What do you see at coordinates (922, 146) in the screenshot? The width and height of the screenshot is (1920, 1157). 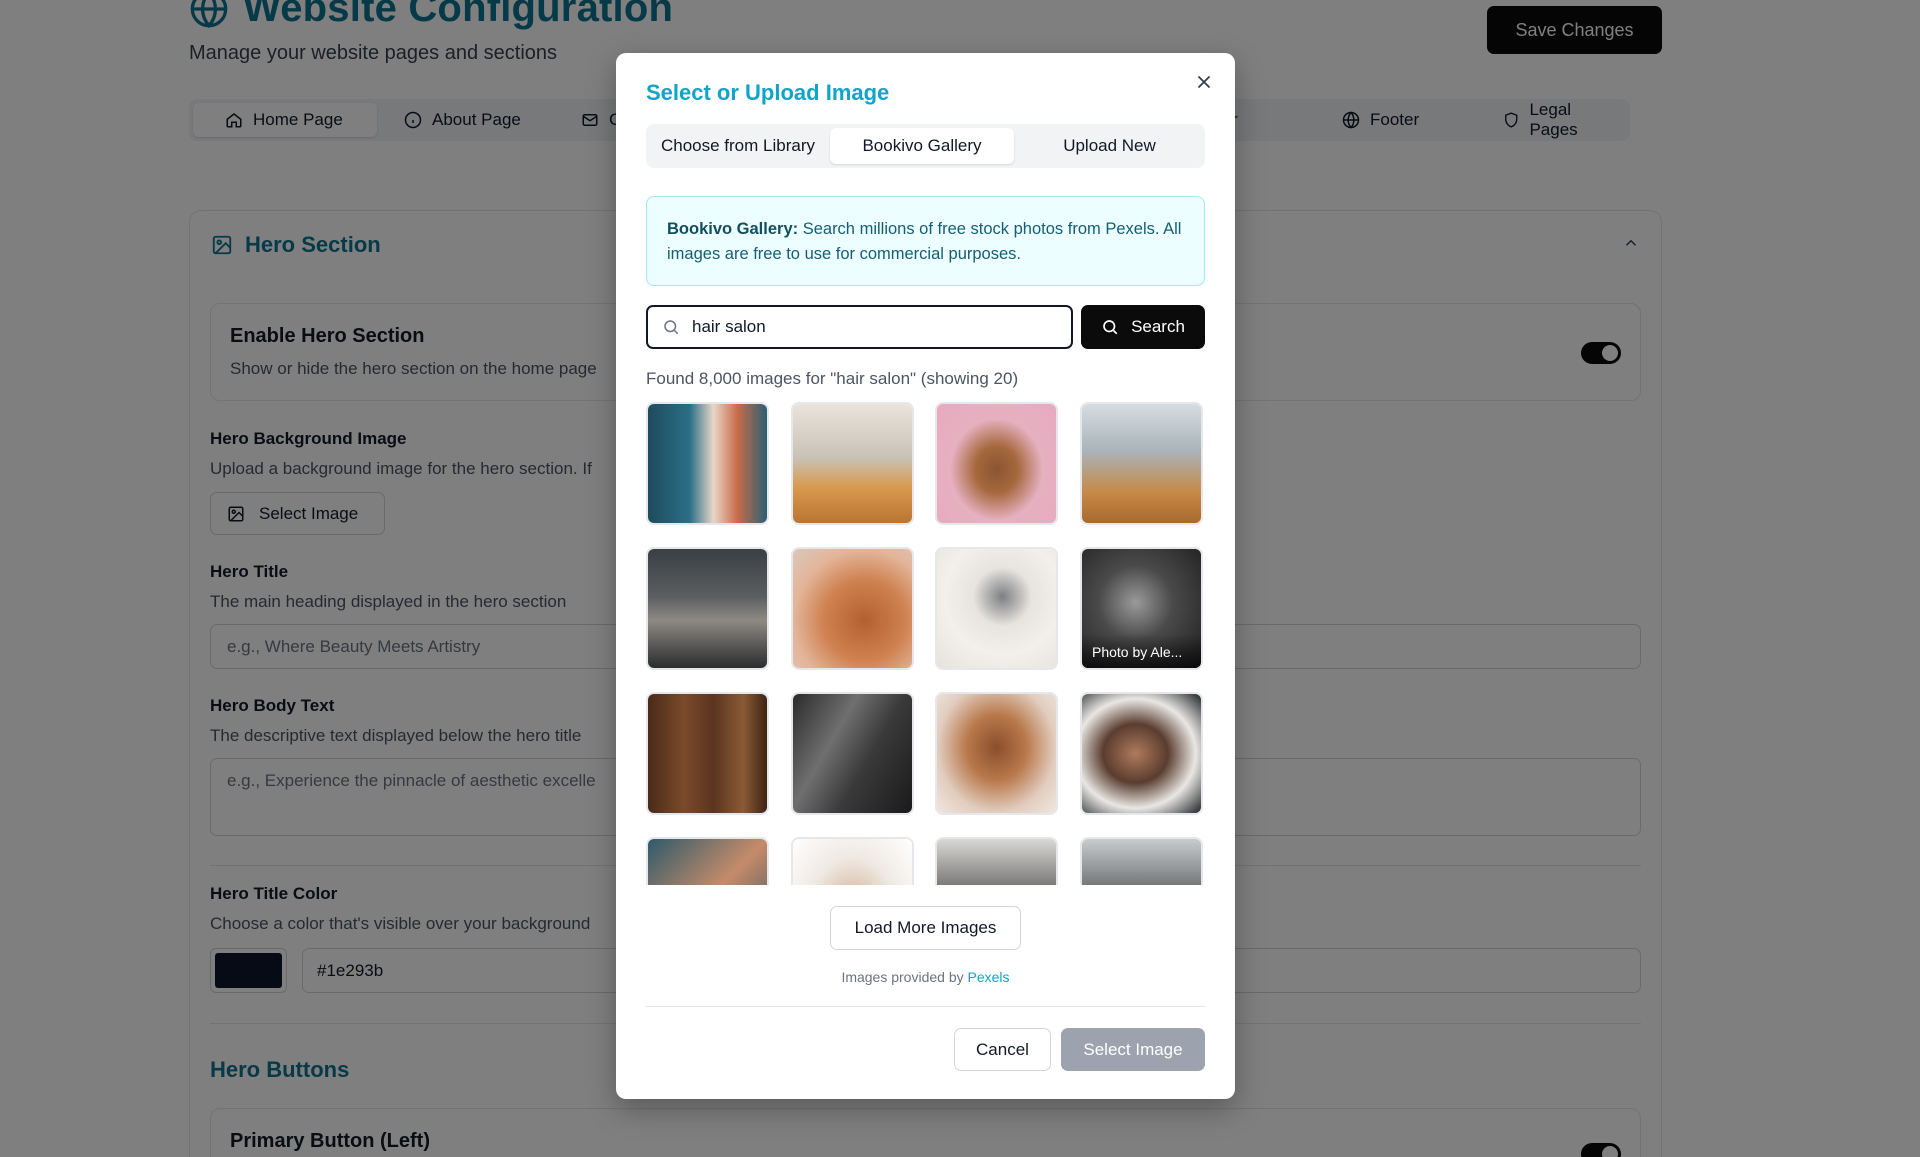 I see `tab-bookivo-gallery: Bookivo Gallery` at bounding box center [922, 146].